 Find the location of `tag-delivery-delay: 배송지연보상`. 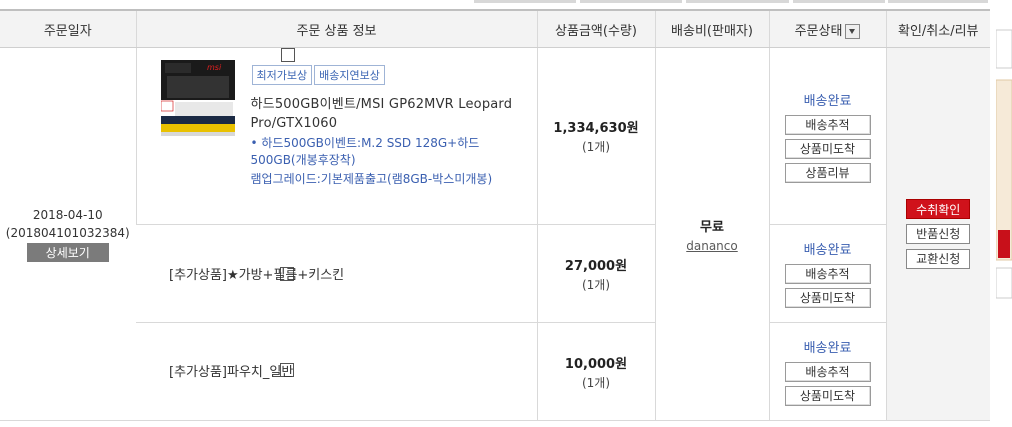

tag-delivery-delay: 배송지연보상 is located at coordinates (349, 75).